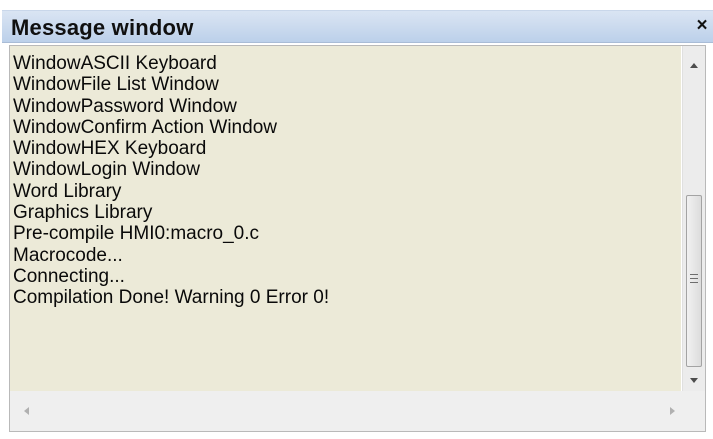 The width and height of the screenshot is (713, 439). Describe the element at coordinates (116, 85) in the screenshot. I see `log-line: WindowFile List Window` at that location.